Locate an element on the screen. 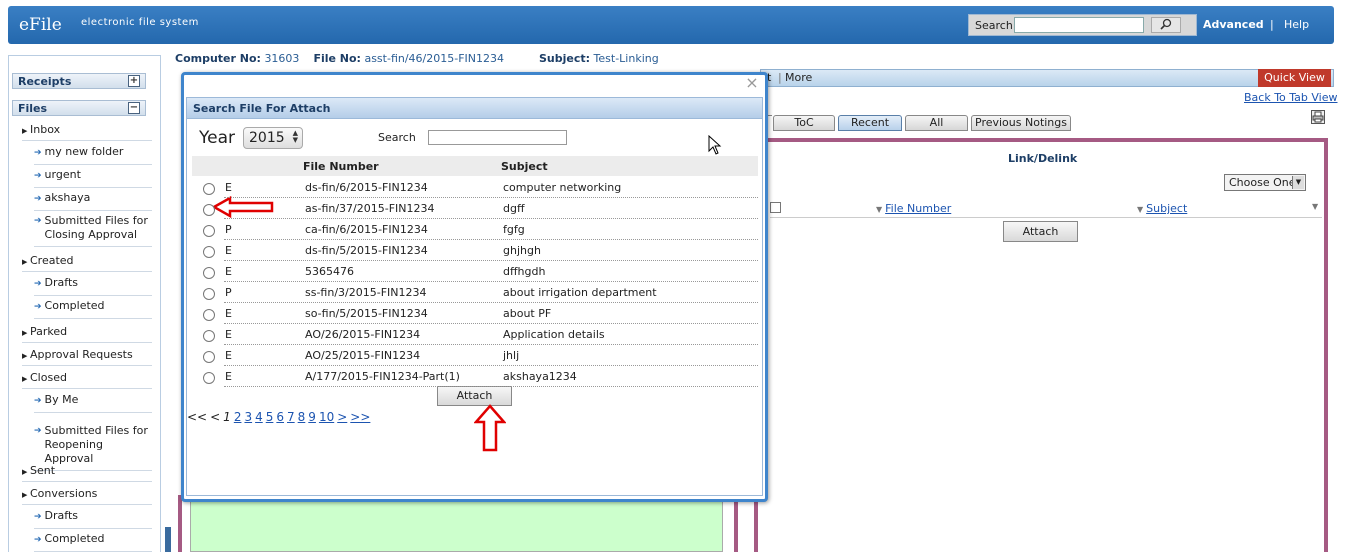  link-delink-title: Link/Delink is located at coordinates (1043, 158).